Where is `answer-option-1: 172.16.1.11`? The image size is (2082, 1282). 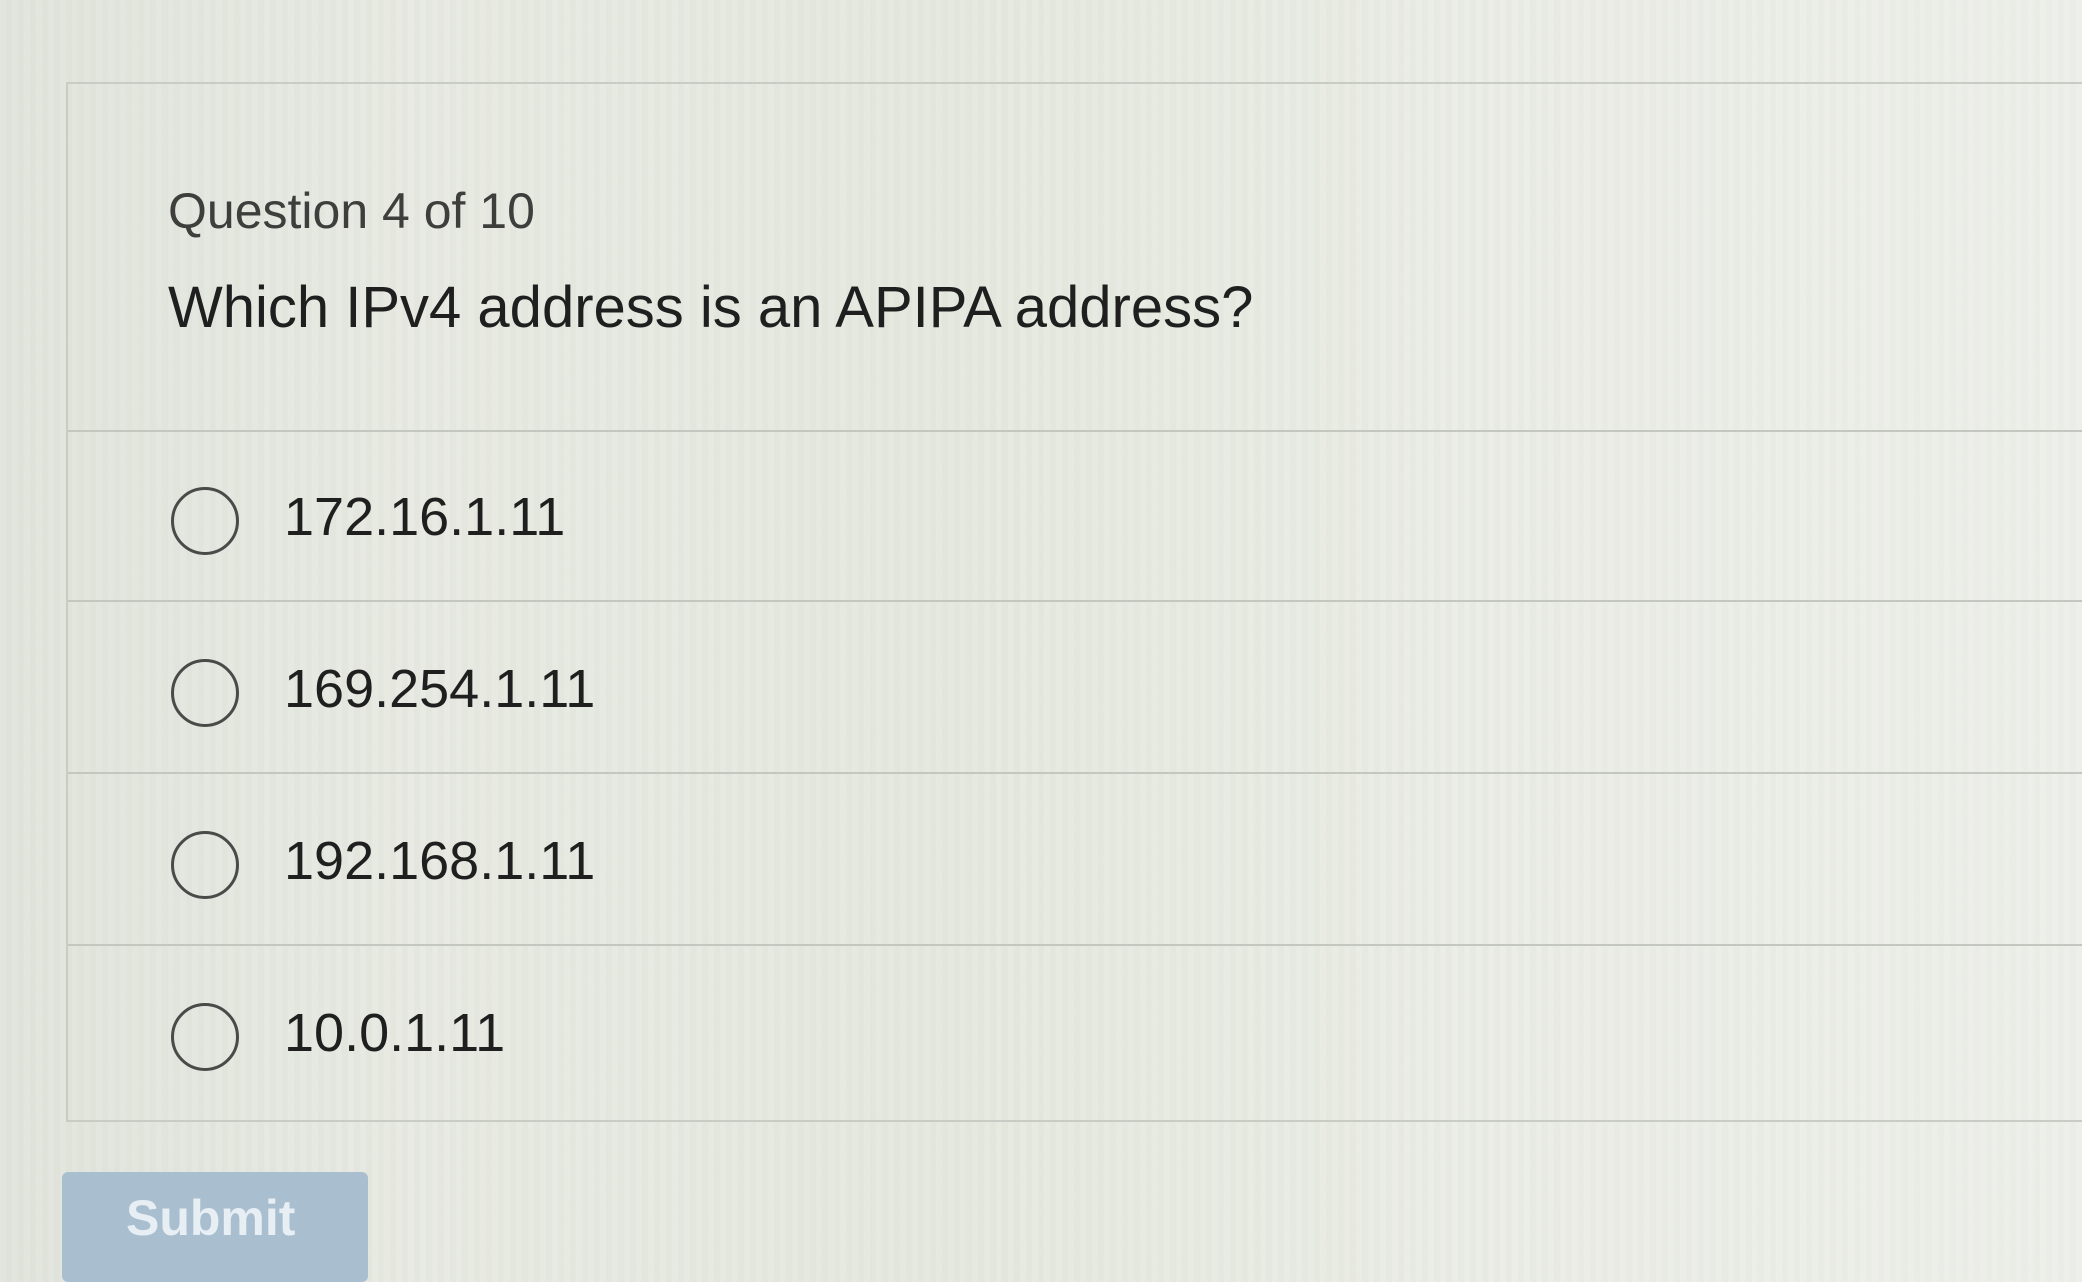
answer-option-1: 172.16.1.11 is located at coordinates (1075, 516).